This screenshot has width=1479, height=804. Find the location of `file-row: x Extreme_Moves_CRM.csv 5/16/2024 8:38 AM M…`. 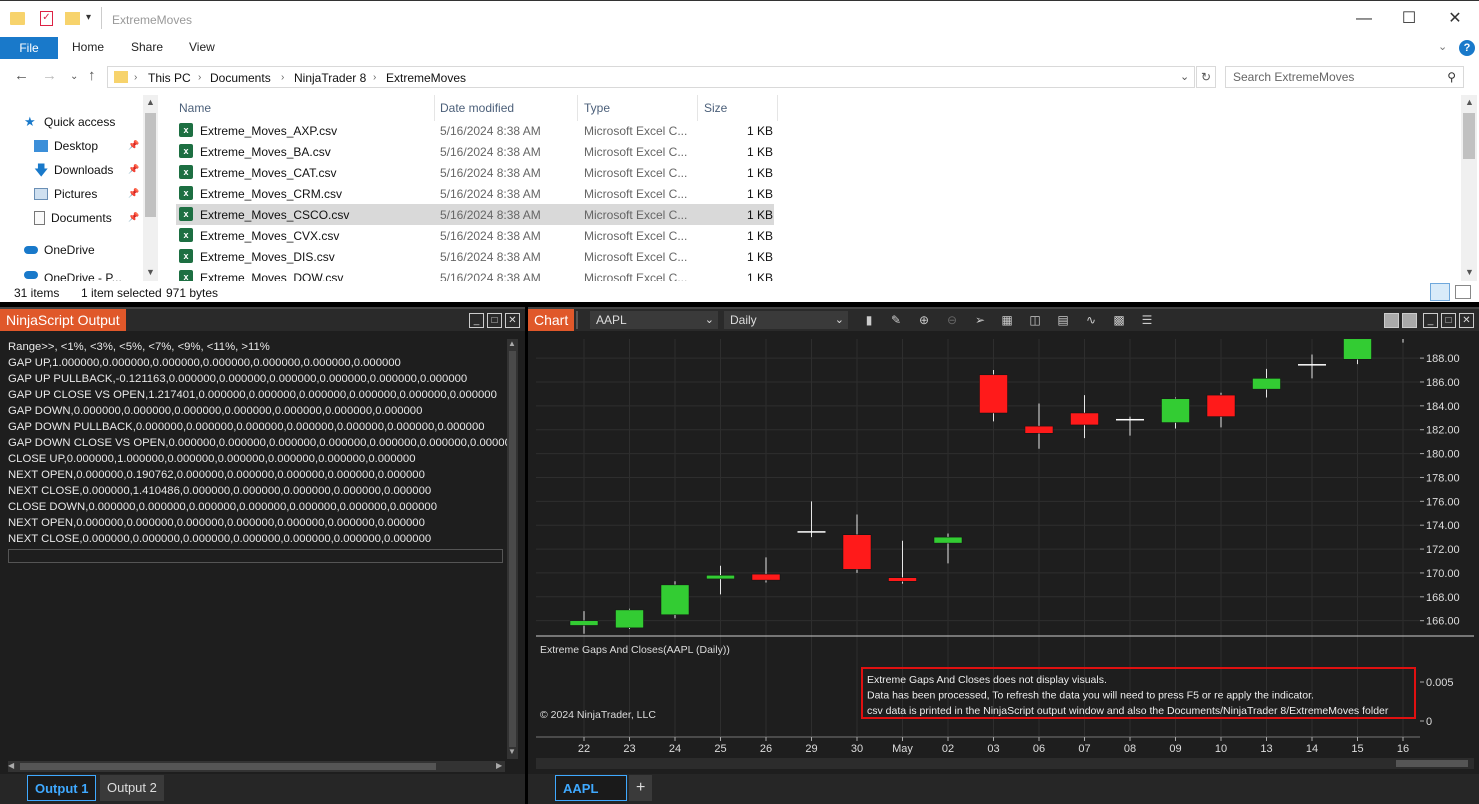

file-row: x Extreme_Moves_CRM.csv 5/16/2024 8:38 AM M… is located at coordinates (475, 193).